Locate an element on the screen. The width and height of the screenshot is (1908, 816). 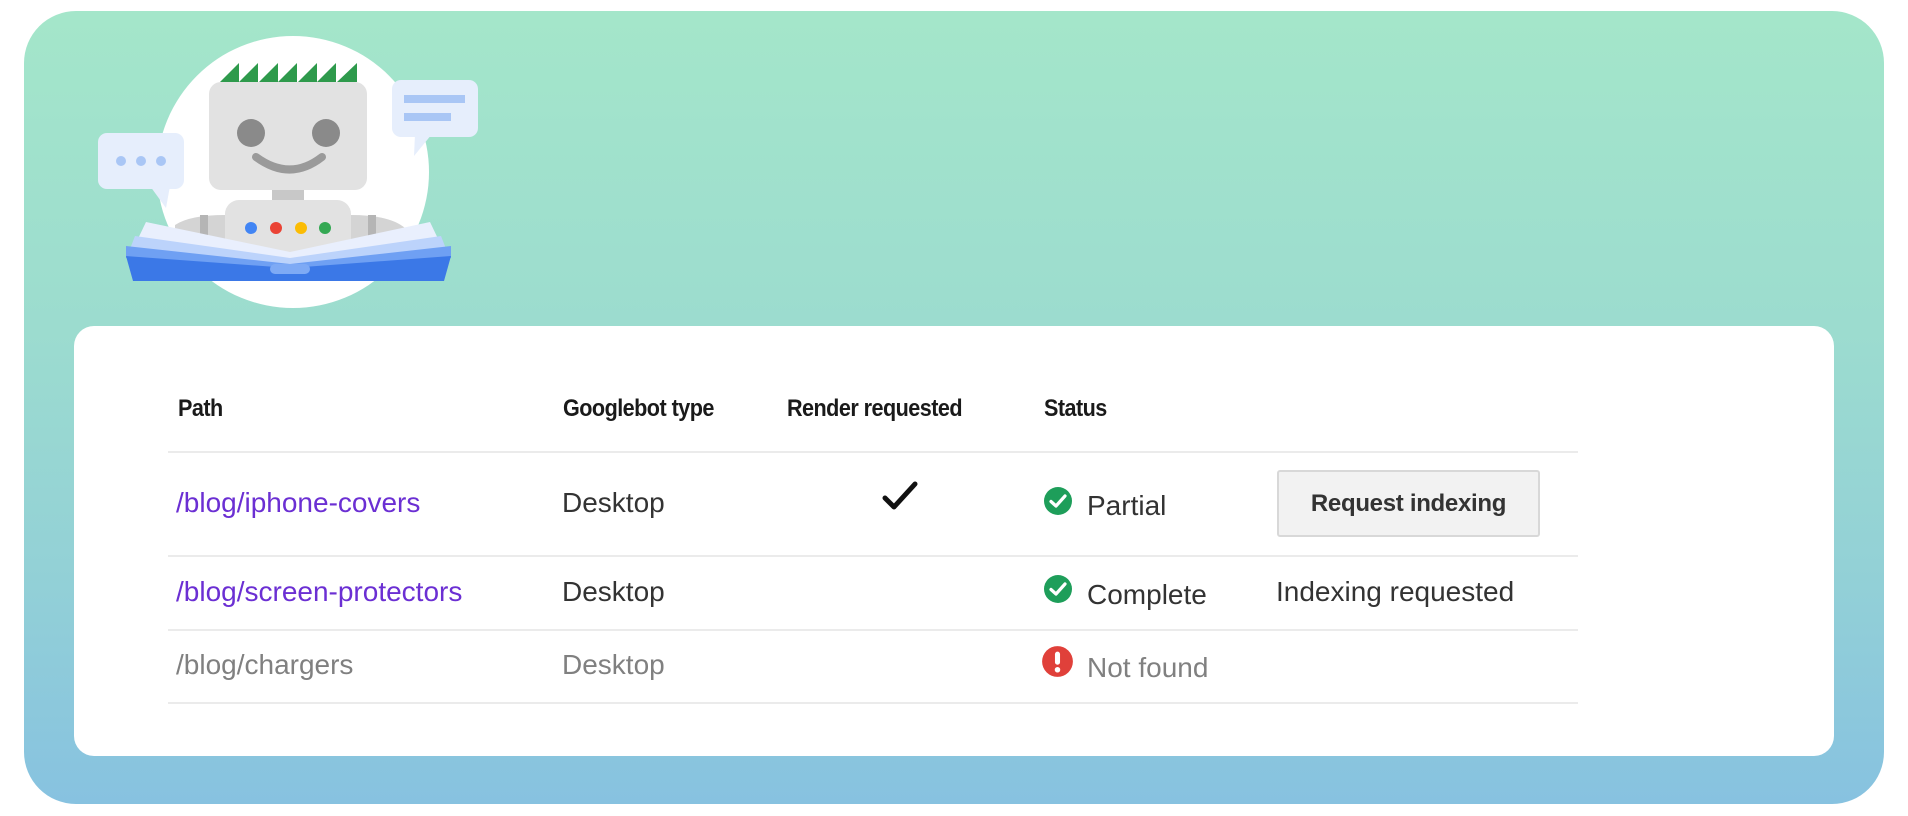
path-text: /blog/chargers is located at coordinates (265, 664).